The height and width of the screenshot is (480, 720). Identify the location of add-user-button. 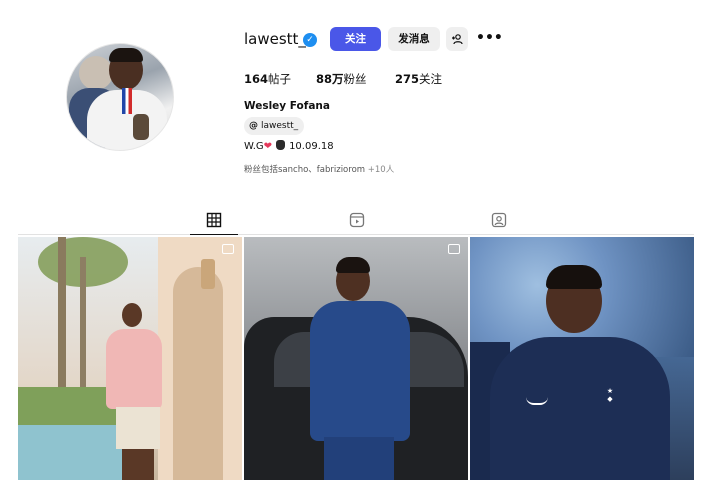
(457, 39).